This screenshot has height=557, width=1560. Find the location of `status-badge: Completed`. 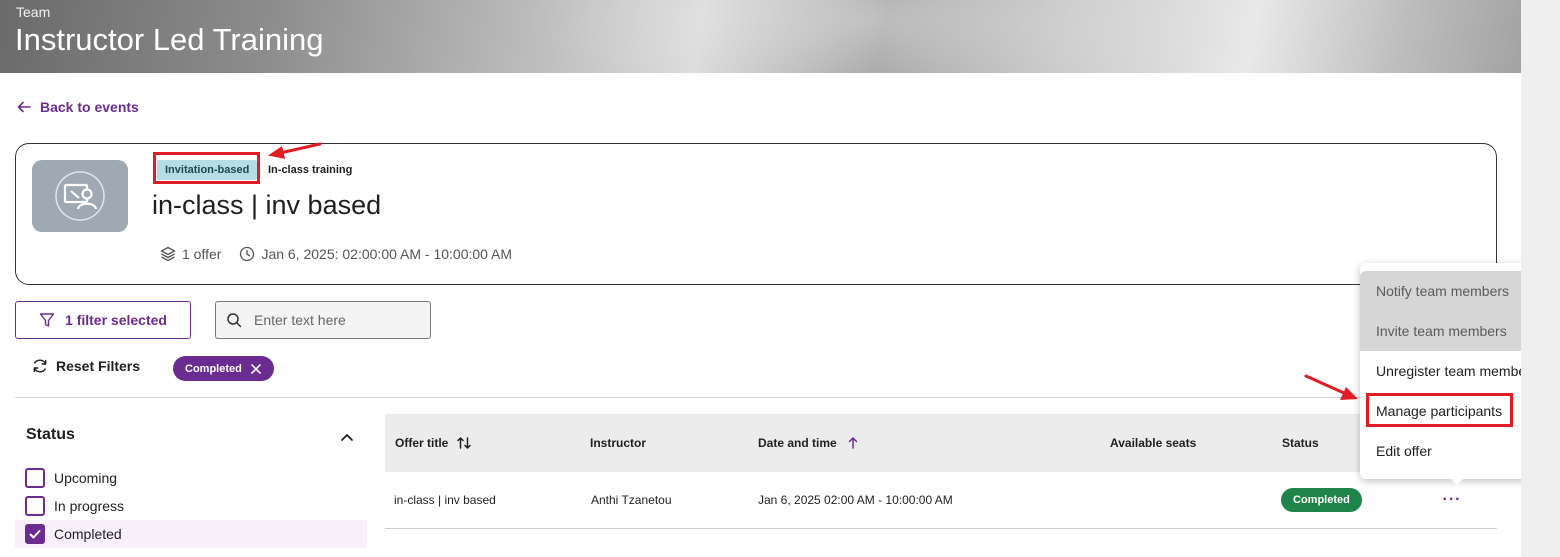

status-badge: Completed is located at coordinates (1321, 500).